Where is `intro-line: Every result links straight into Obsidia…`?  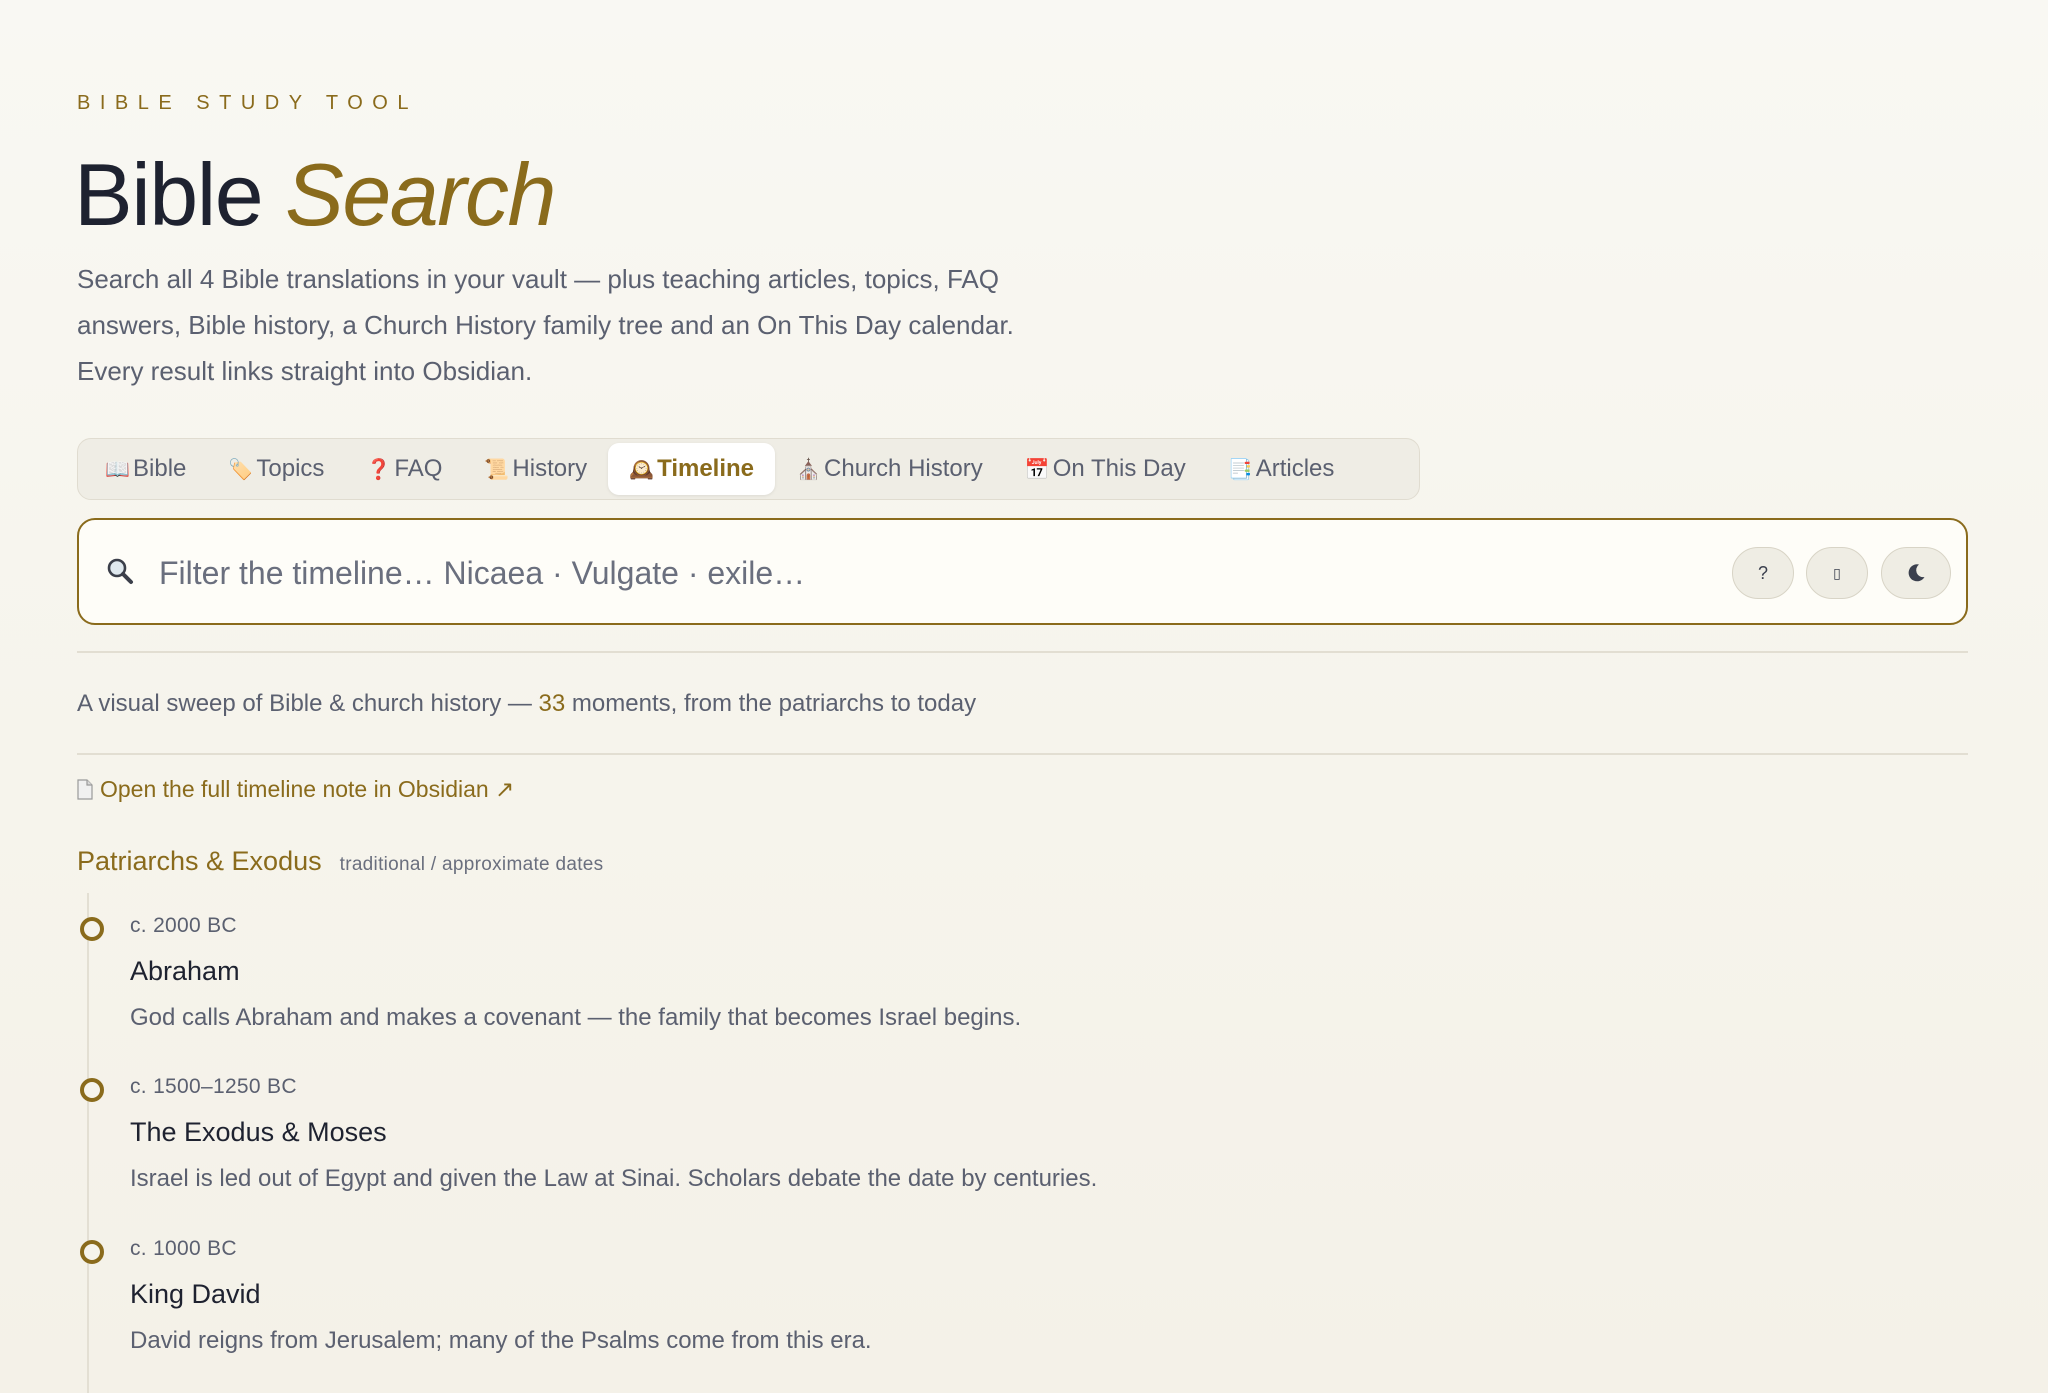 intro-line: Every result links straight into Obsidia… is located at coordinates (305, 371).